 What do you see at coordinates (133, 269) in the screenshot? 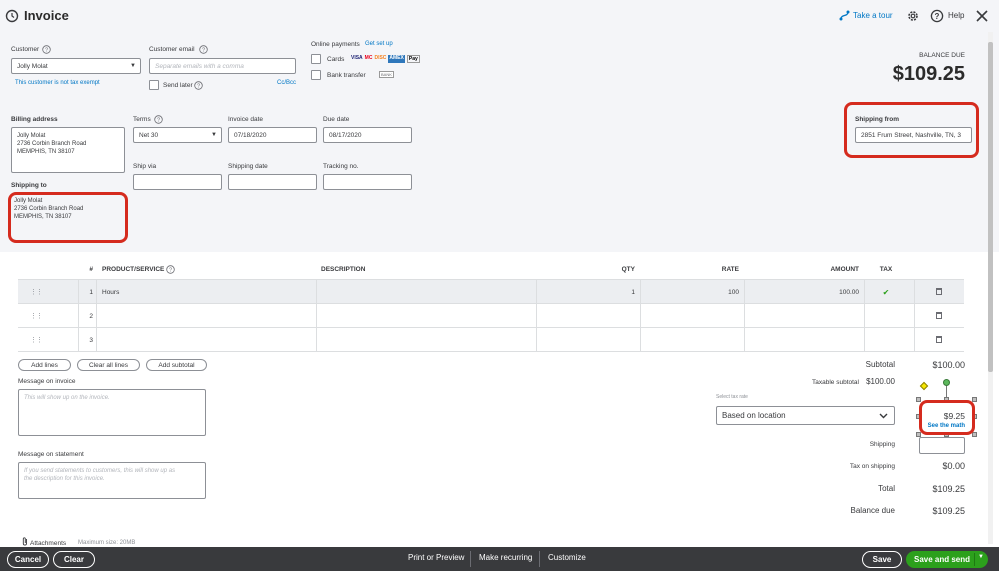
I see `col-product: PRODUCT/SERVICE` at bounding box center [133, 269].